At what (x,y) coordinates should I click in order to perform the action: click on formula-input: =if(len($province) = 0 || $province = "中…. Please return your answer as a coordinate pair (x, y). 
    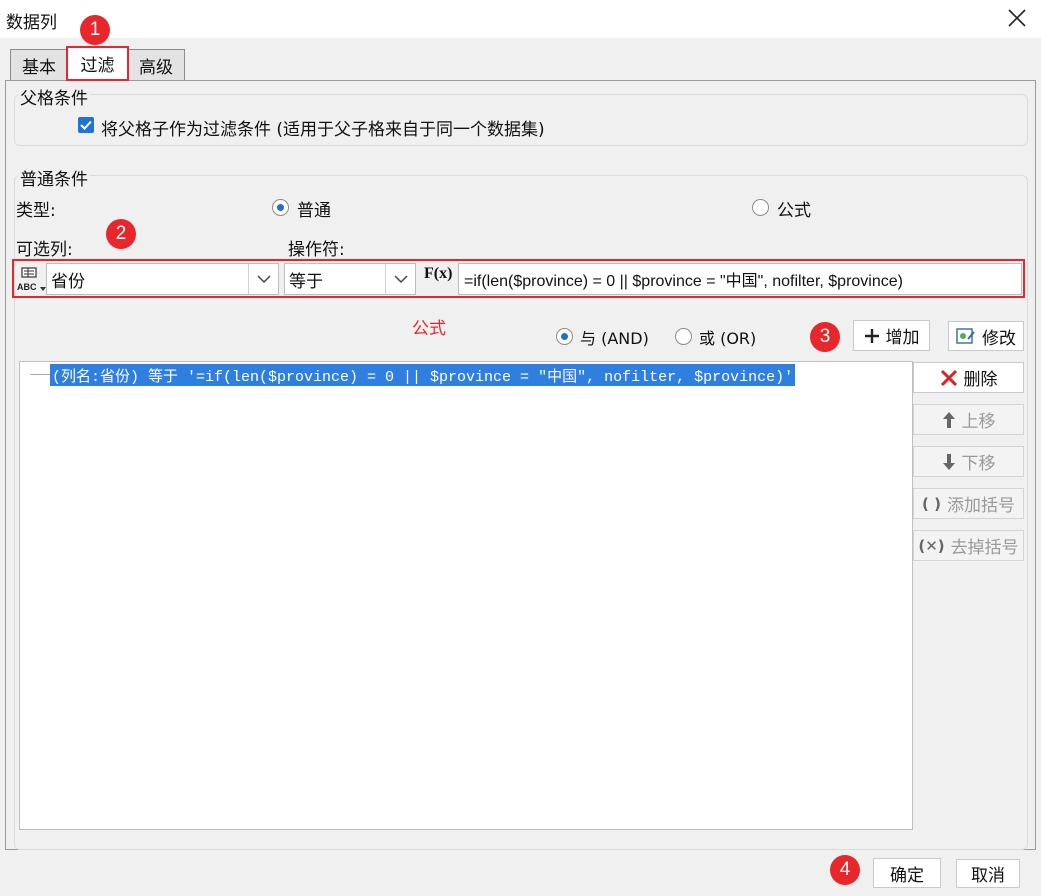
    Looking at the image, I should click on (740, 279).